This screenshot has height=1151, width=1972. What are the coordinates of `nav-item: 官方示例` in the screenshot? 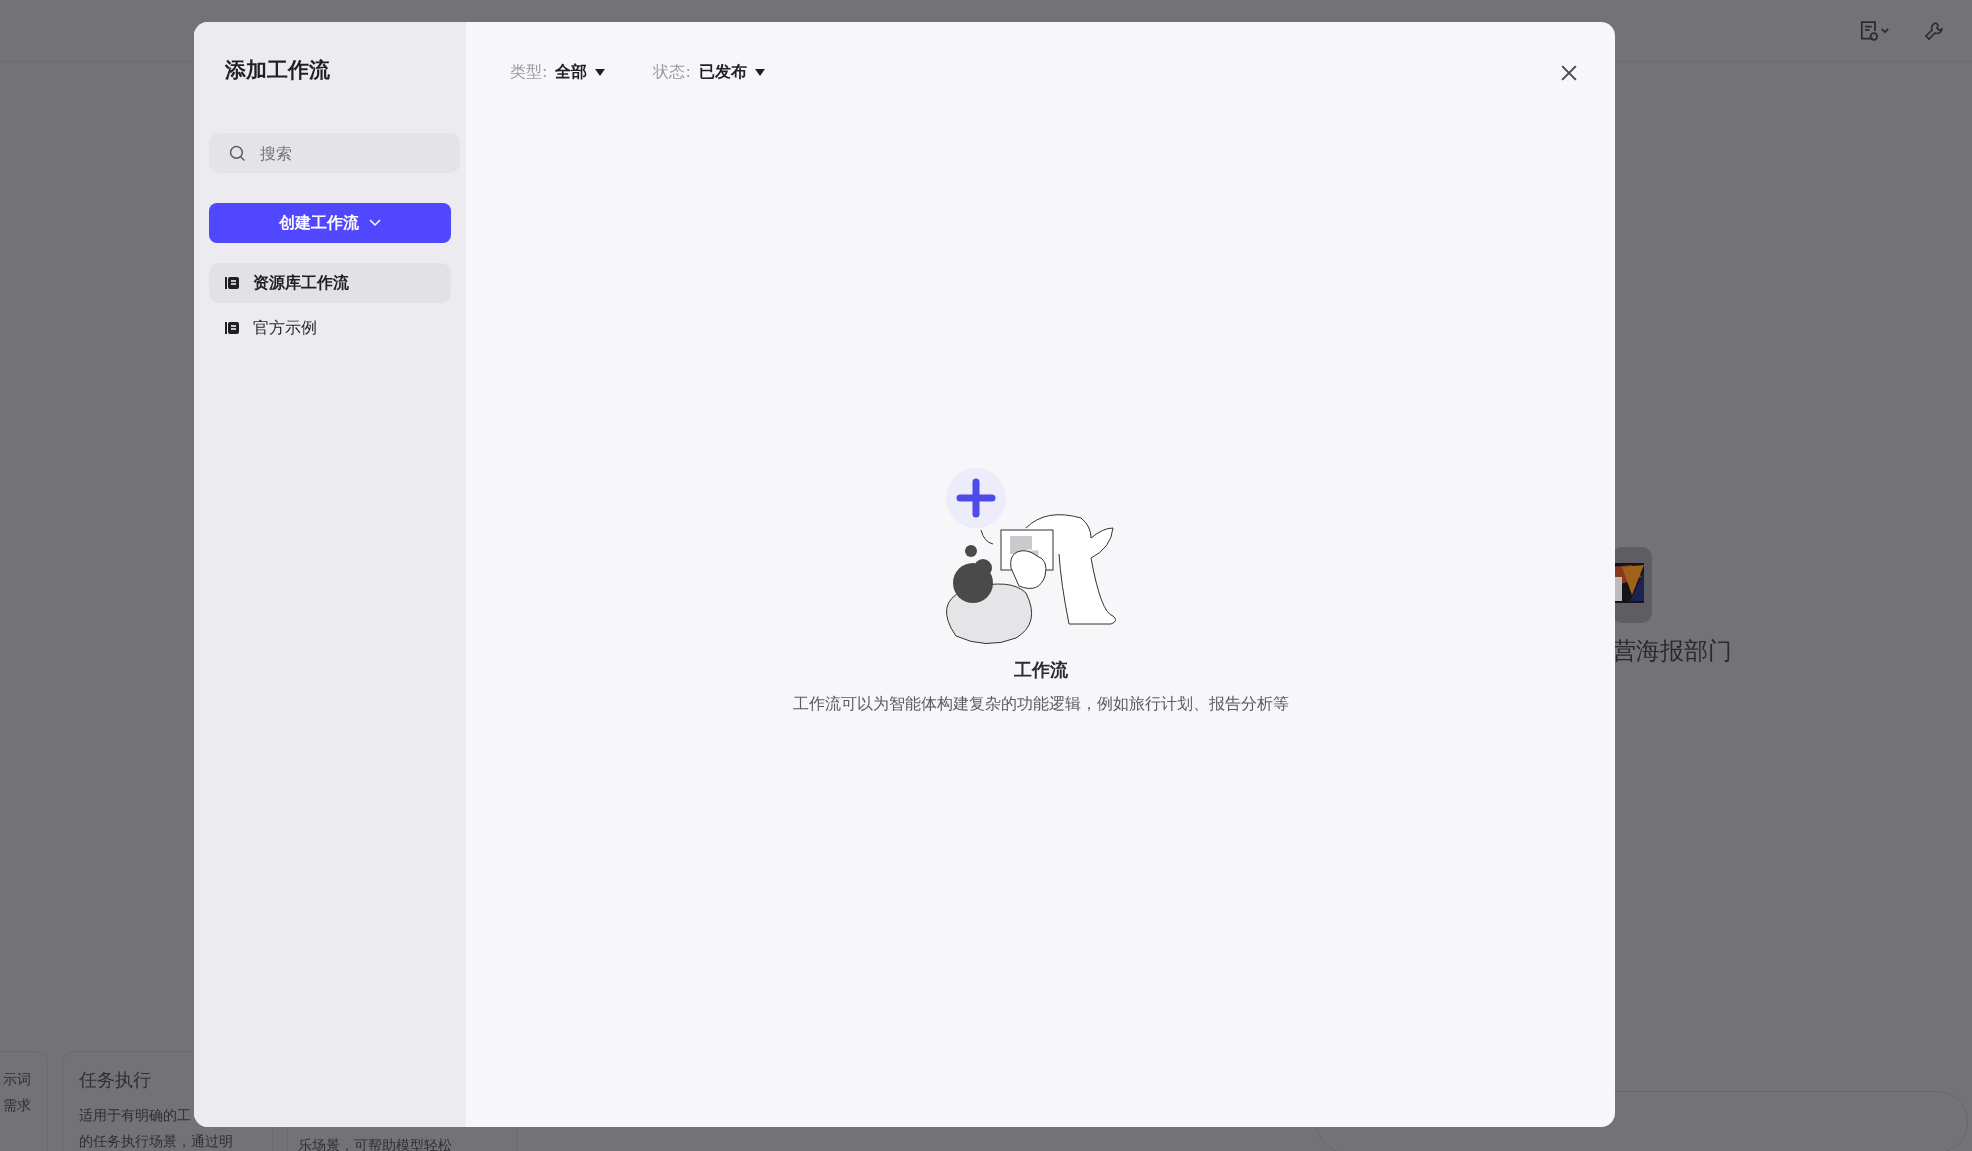 It's located at (330, 328).